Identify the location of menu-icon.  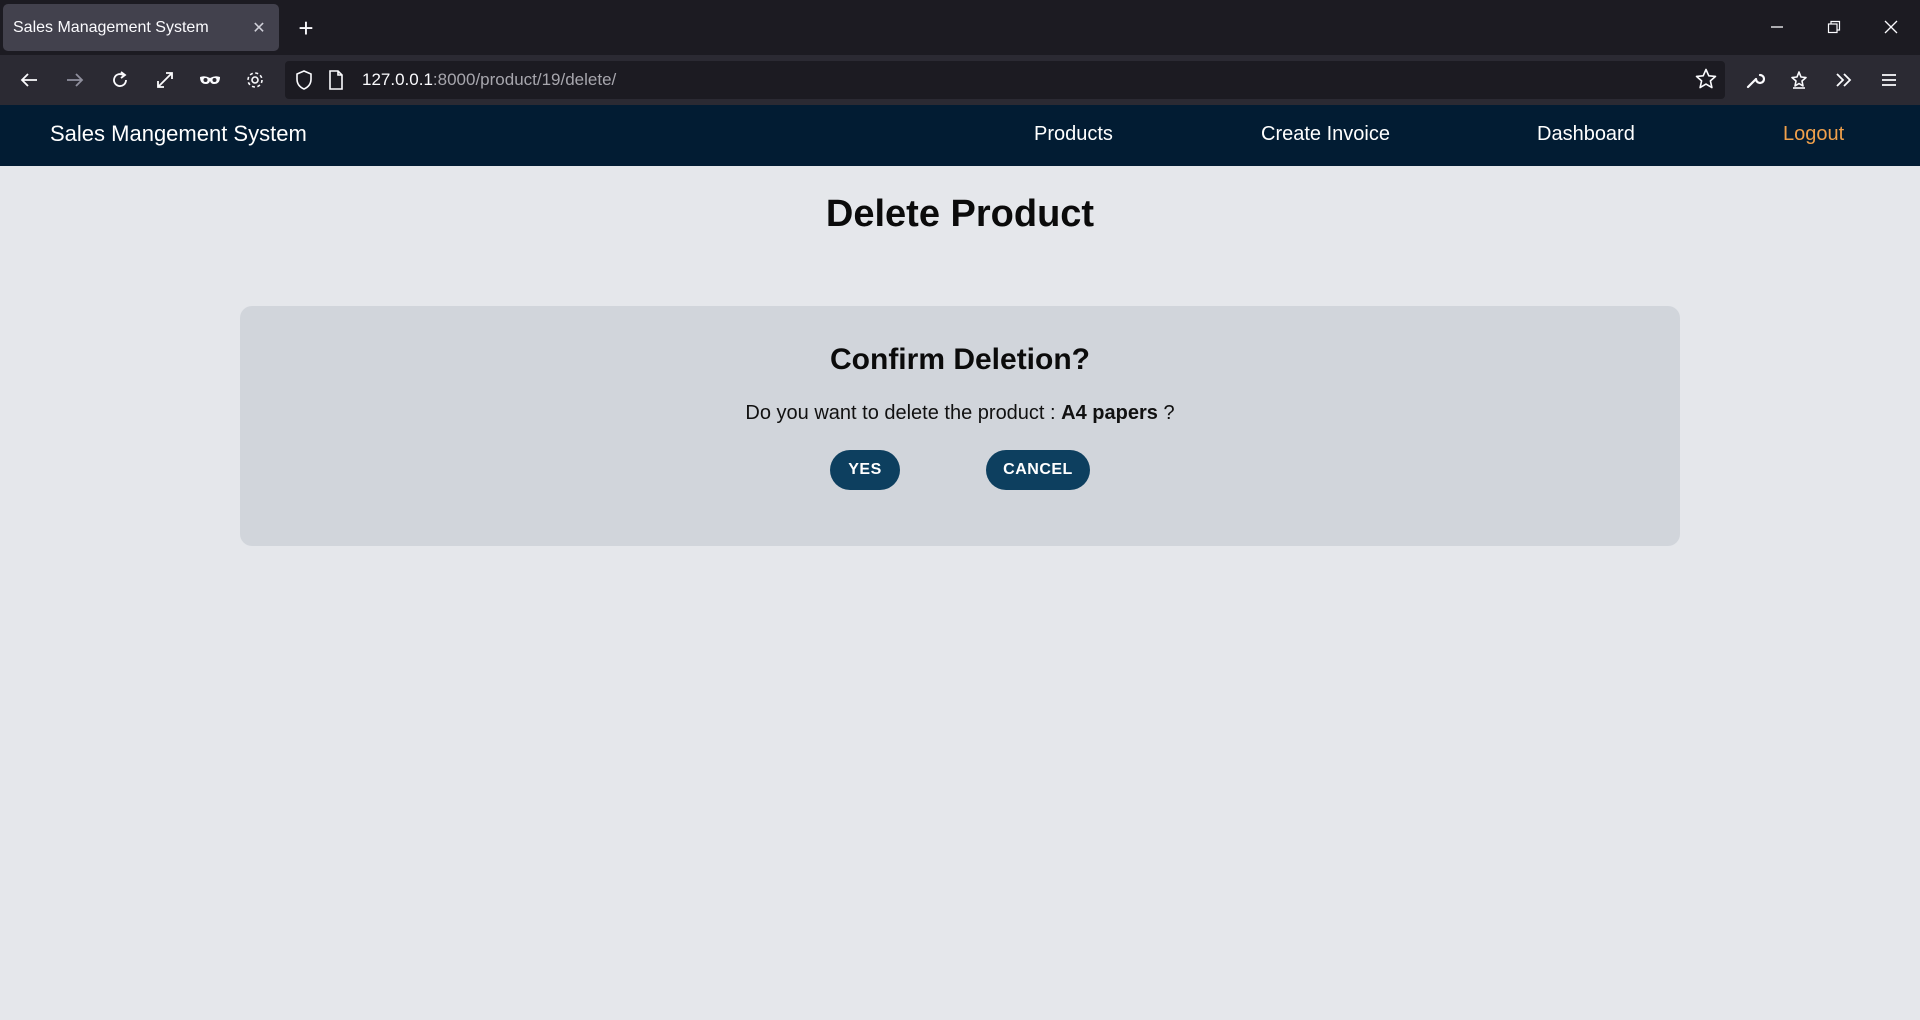
(1889, 80).